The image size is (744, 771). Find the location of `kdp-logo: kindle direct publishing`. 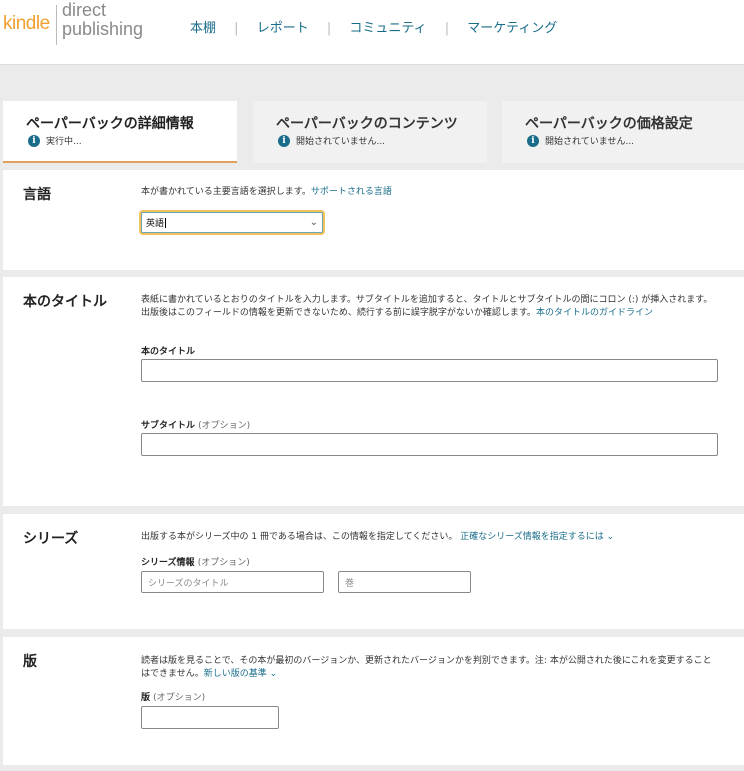

kdp-logo: kindle direct publishing is located at coordinates (78, 24).